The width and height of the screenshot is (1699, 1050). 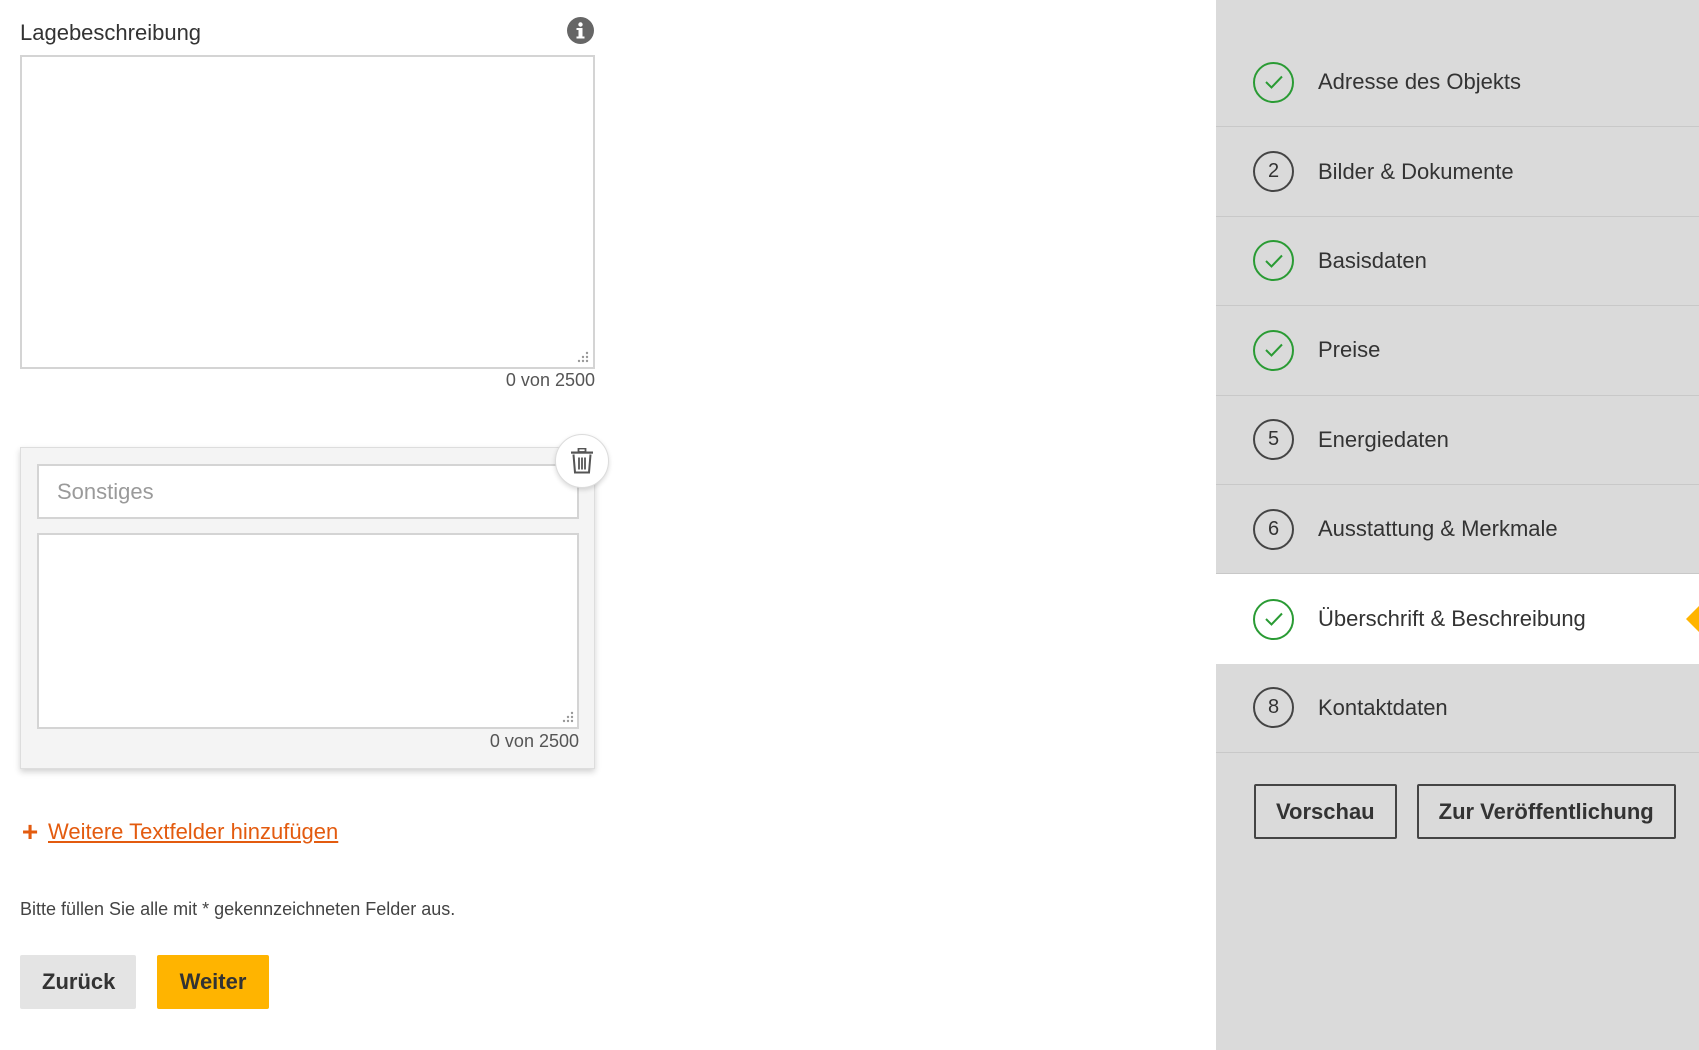 What do you see at coordinates (111, 32) in the screenshot?
I see `lage-label: Lagebeschreibung` at bounding box center [111, 32].